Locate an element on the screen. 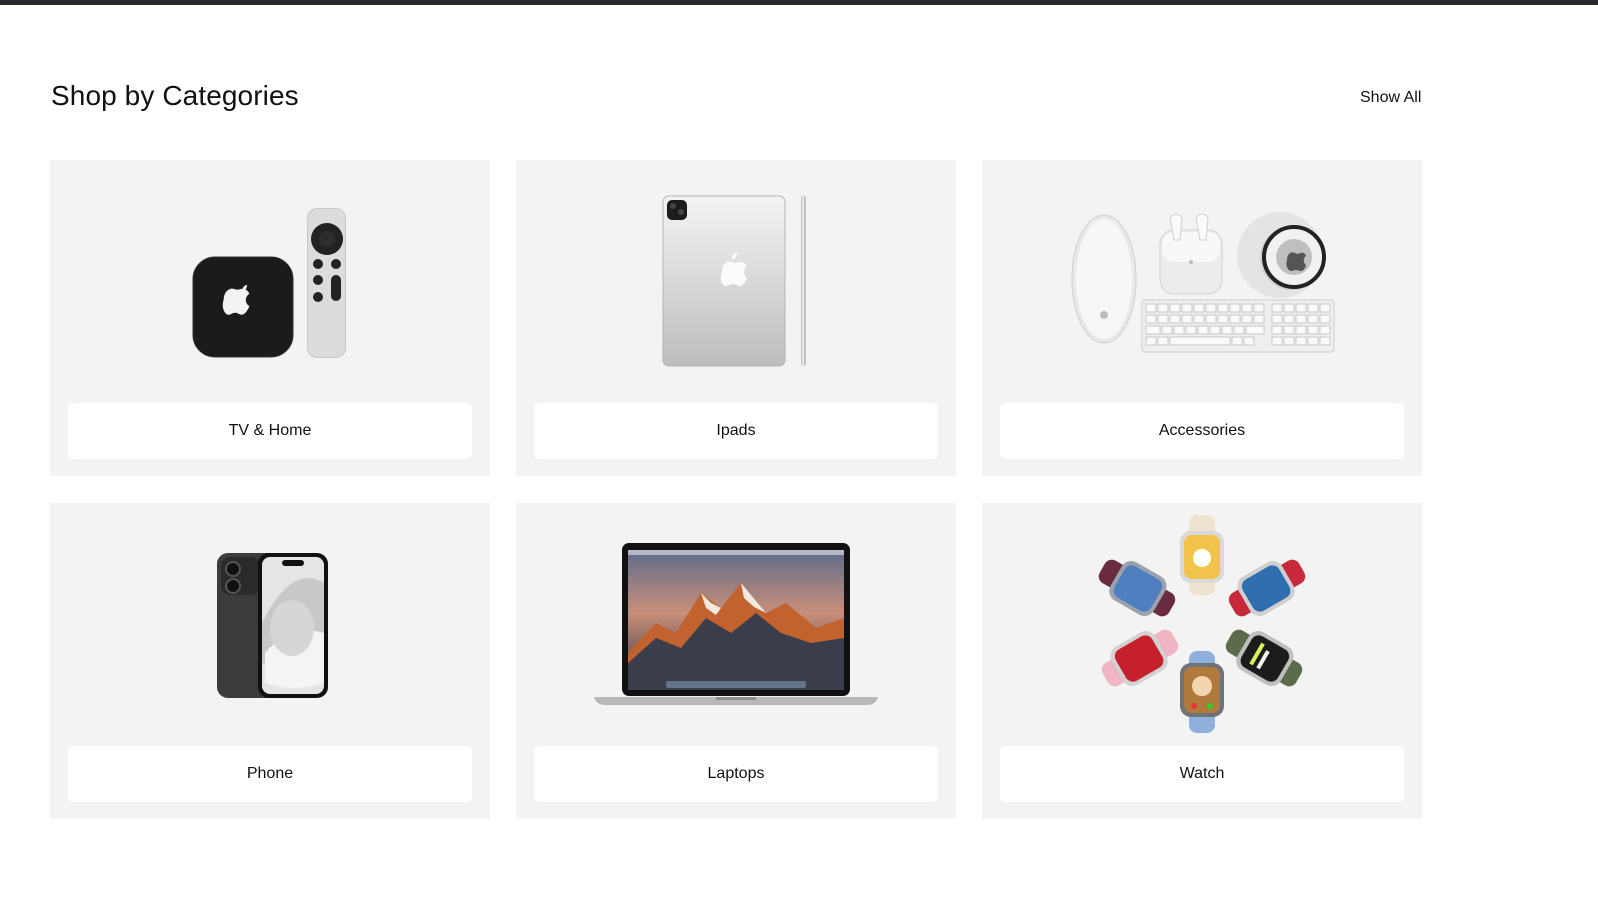  apple-watch-image is located at coordinates (1202, 624).